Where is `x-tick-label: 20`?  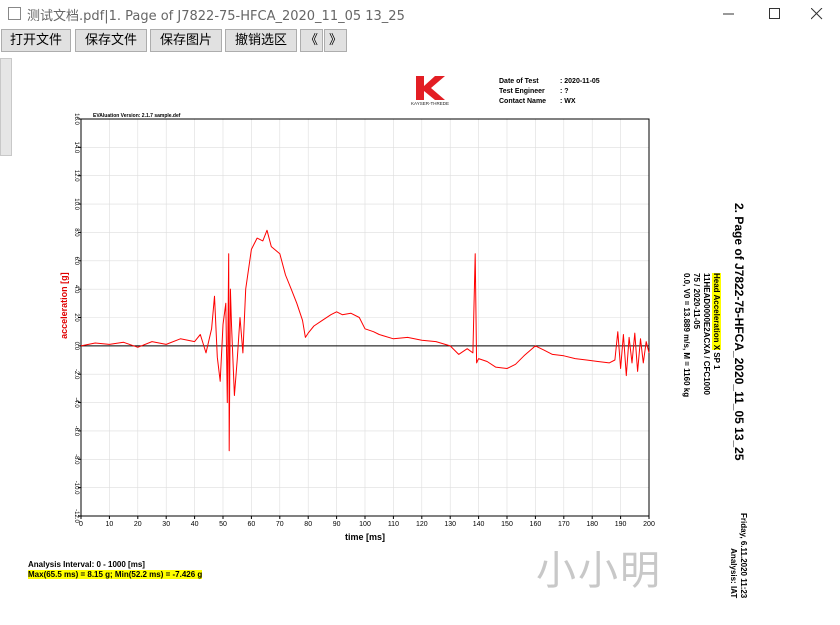 x-tick-label: 20 is located at coordinates (138, 524).